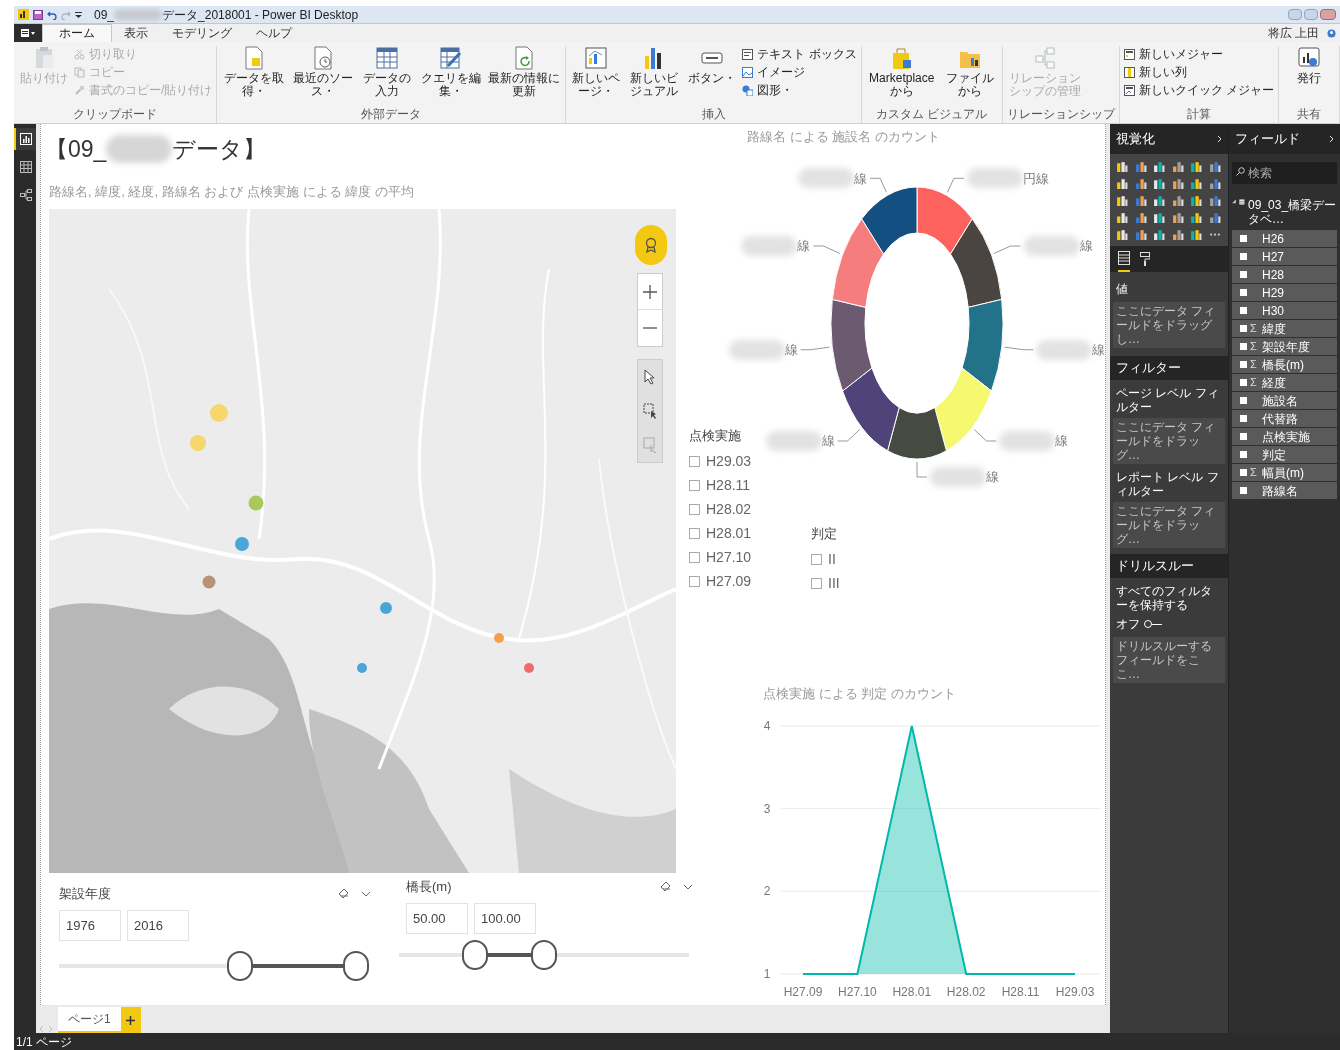  I want to click on field-item: Σ 幅員(m), so click(1284, 472).